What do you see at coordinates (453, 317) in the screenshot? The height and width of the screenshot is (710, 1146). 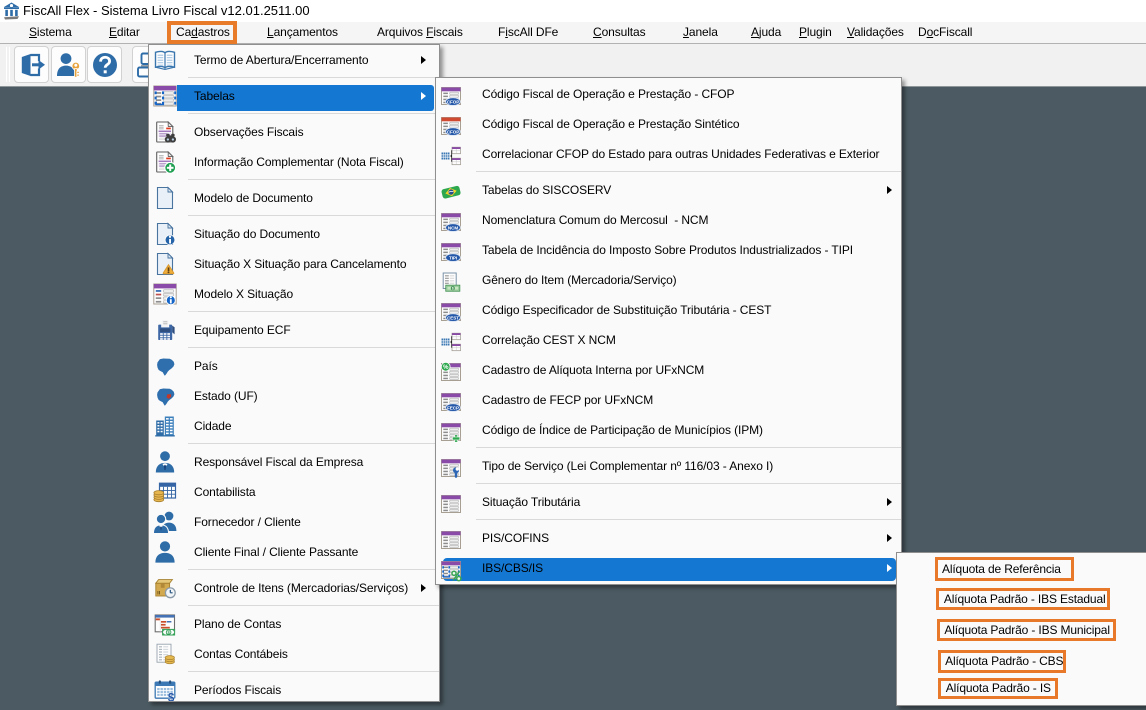 I see `svg-text: CEST` at bounding box center [453, 317].